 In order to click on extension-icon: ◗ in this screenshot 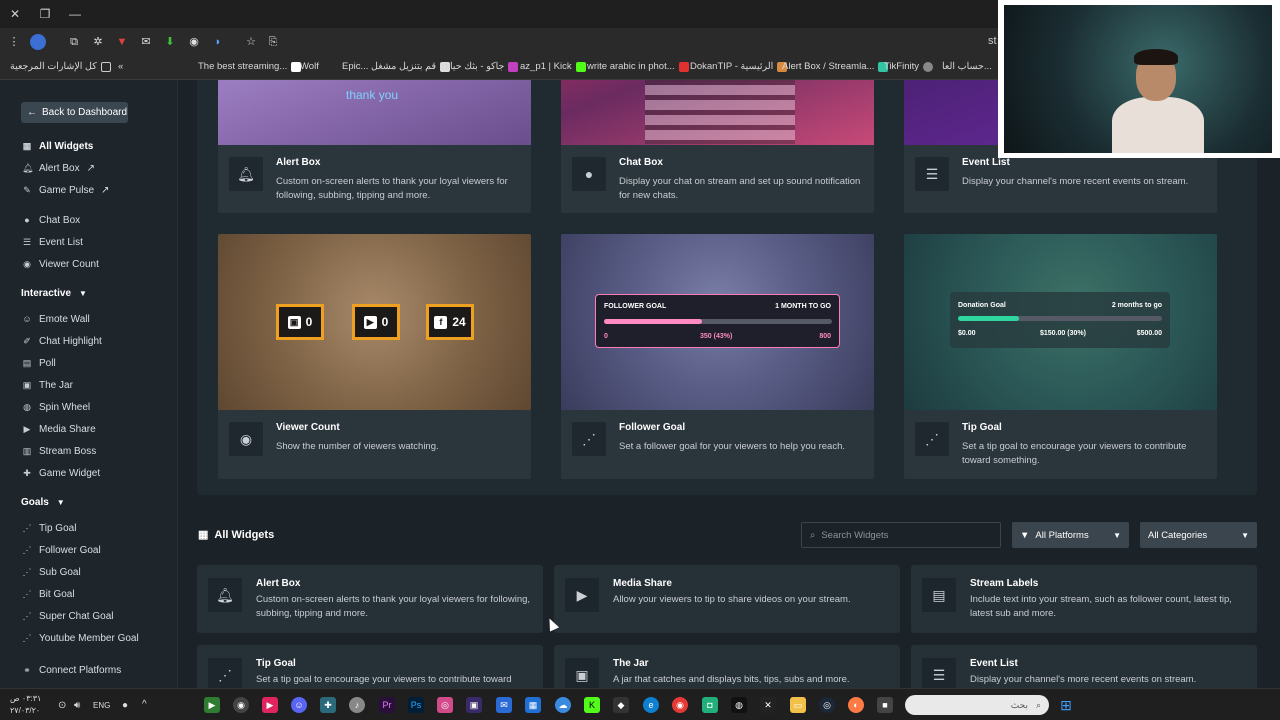, I will do `click(218, 42)`.